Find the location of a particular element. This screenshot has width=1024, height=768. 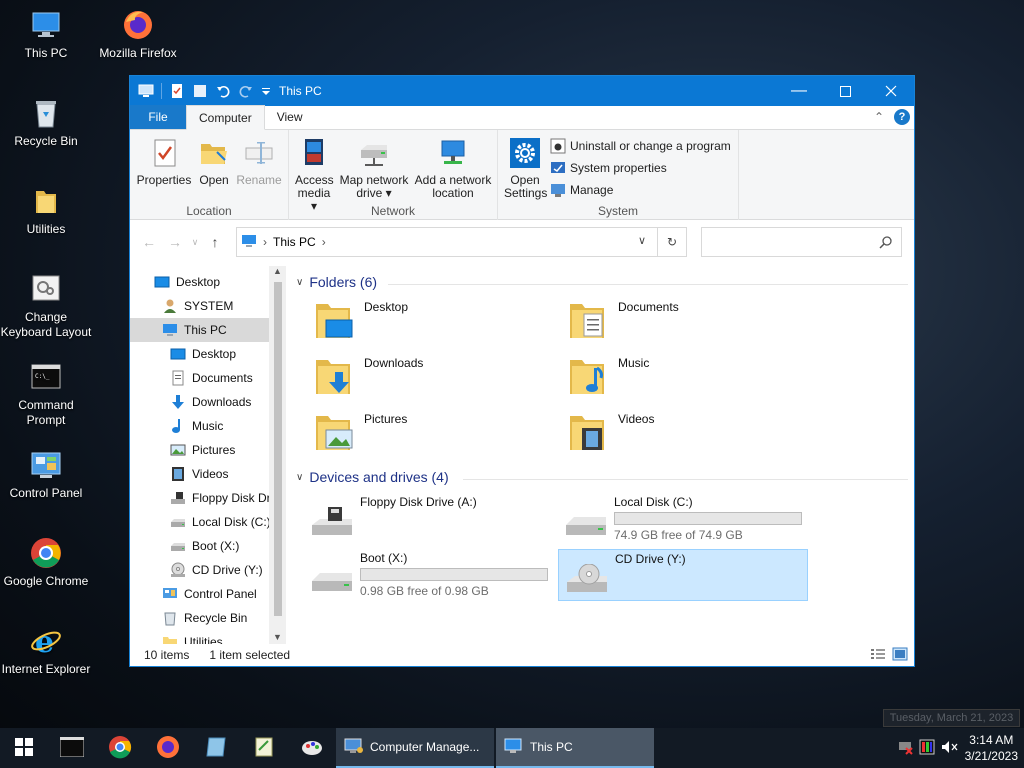

desktop-icon-command-prompt: C:\_ Command Prompt is located at coordinates (46, 394).